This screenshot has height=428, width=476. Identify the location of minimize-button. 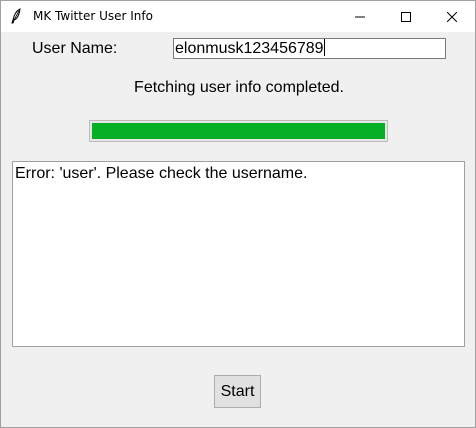
(360, 16).